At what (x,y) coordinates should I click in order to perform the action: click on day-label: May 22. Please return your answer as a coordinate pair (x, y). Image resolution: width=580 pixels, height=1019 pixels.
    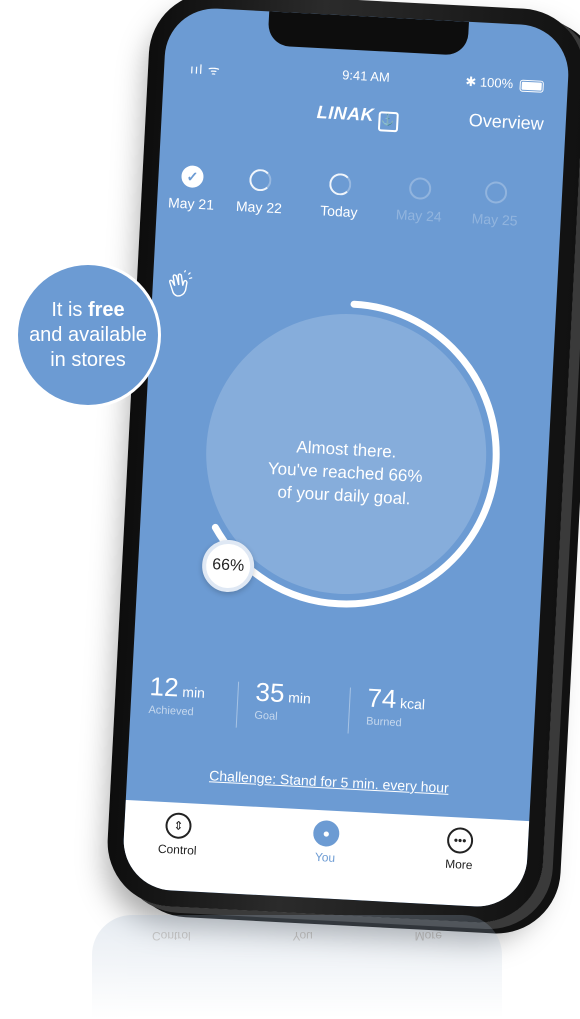
    Looking at the image, I should click on (259, 207).